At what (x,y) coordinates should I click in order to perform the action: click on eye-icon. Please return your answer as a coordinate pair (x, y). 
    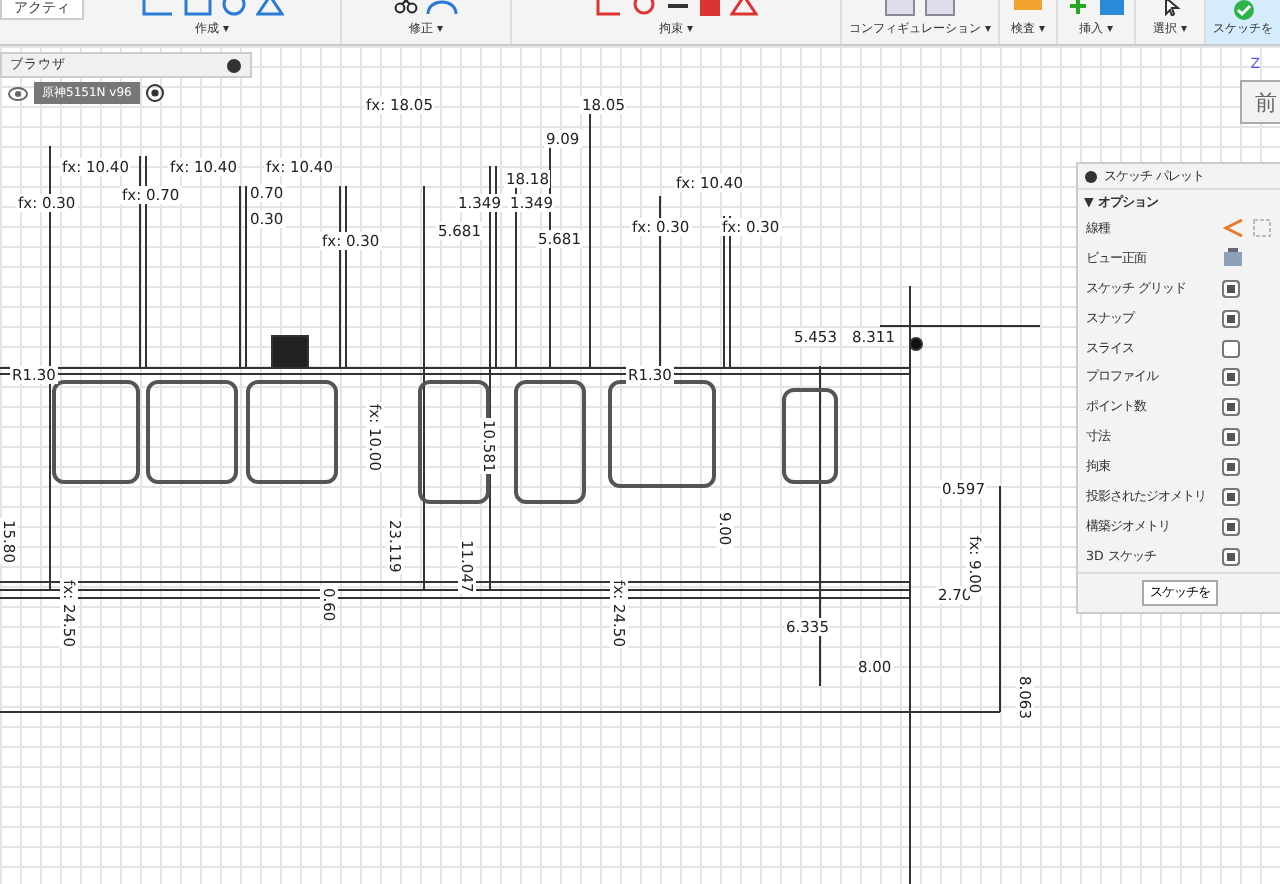
    Looking at the image, I should click on (18, 93).